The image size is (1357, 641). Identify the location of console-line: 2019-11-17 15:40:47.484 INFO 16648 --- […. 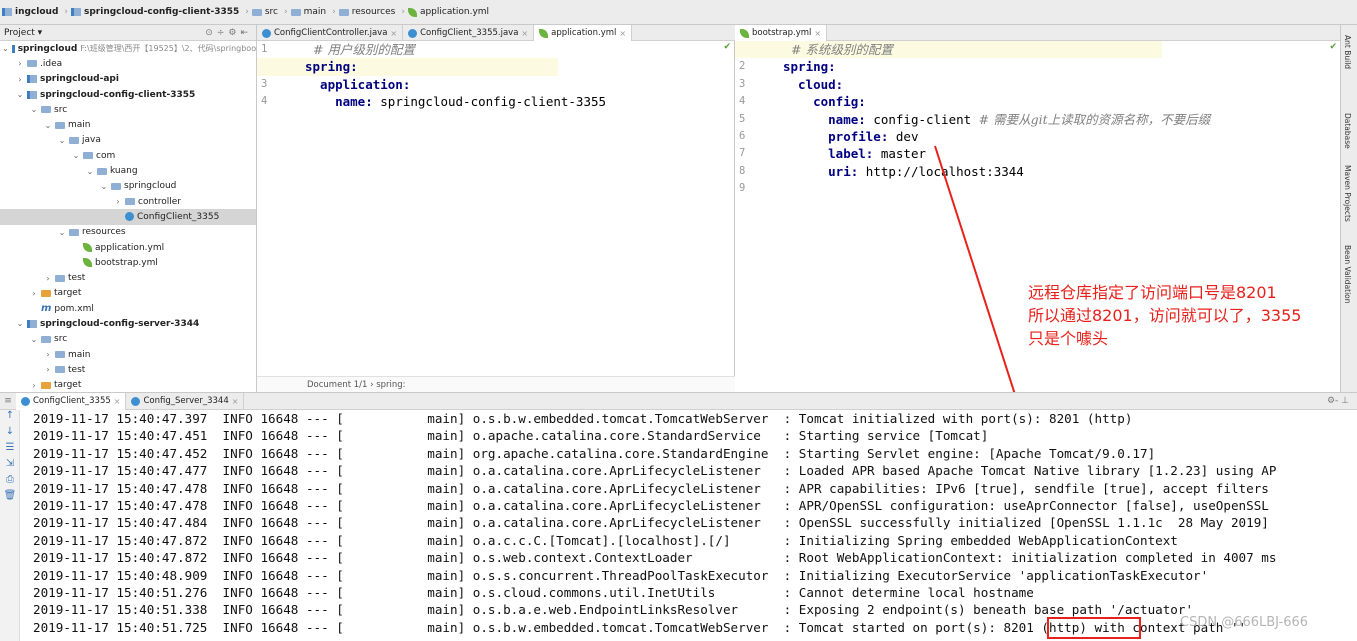
(651, 523).